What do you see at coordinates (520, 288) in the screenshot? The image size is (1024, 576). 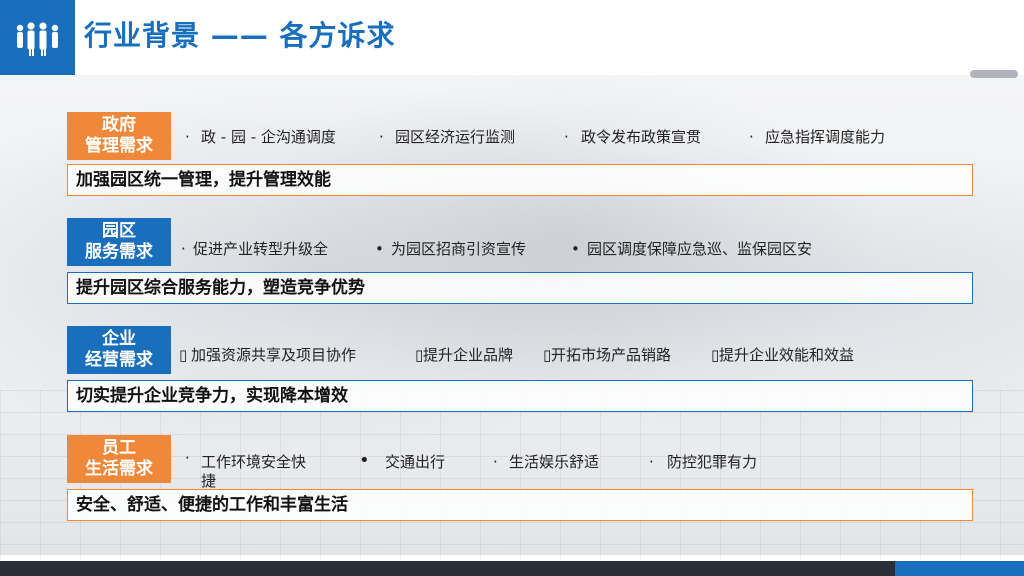 I see `summary-bar: 提升园区综合服务能力，塑造竞争优势` at bounding box center [520, 288].